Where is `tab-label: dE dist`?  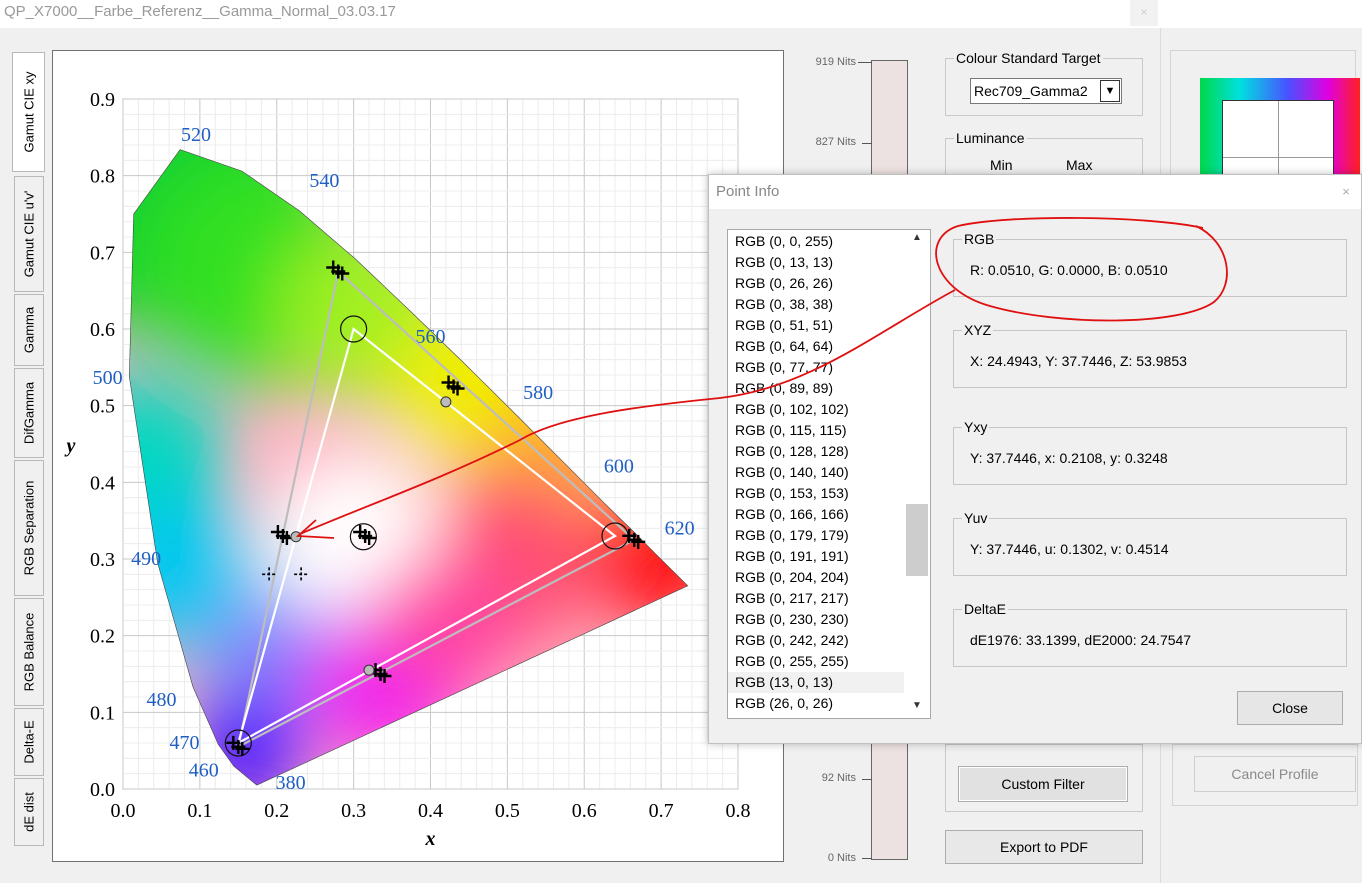
tab-label: dE dist is located at coordinates (29, 812).